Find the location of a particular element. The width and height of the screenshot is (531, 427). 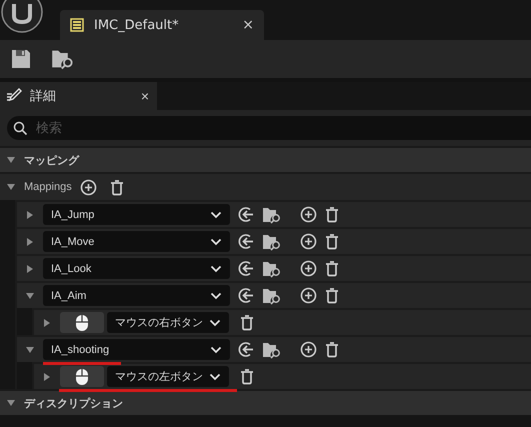

tab-title: 詳細 is located at coordinates (43, 96).